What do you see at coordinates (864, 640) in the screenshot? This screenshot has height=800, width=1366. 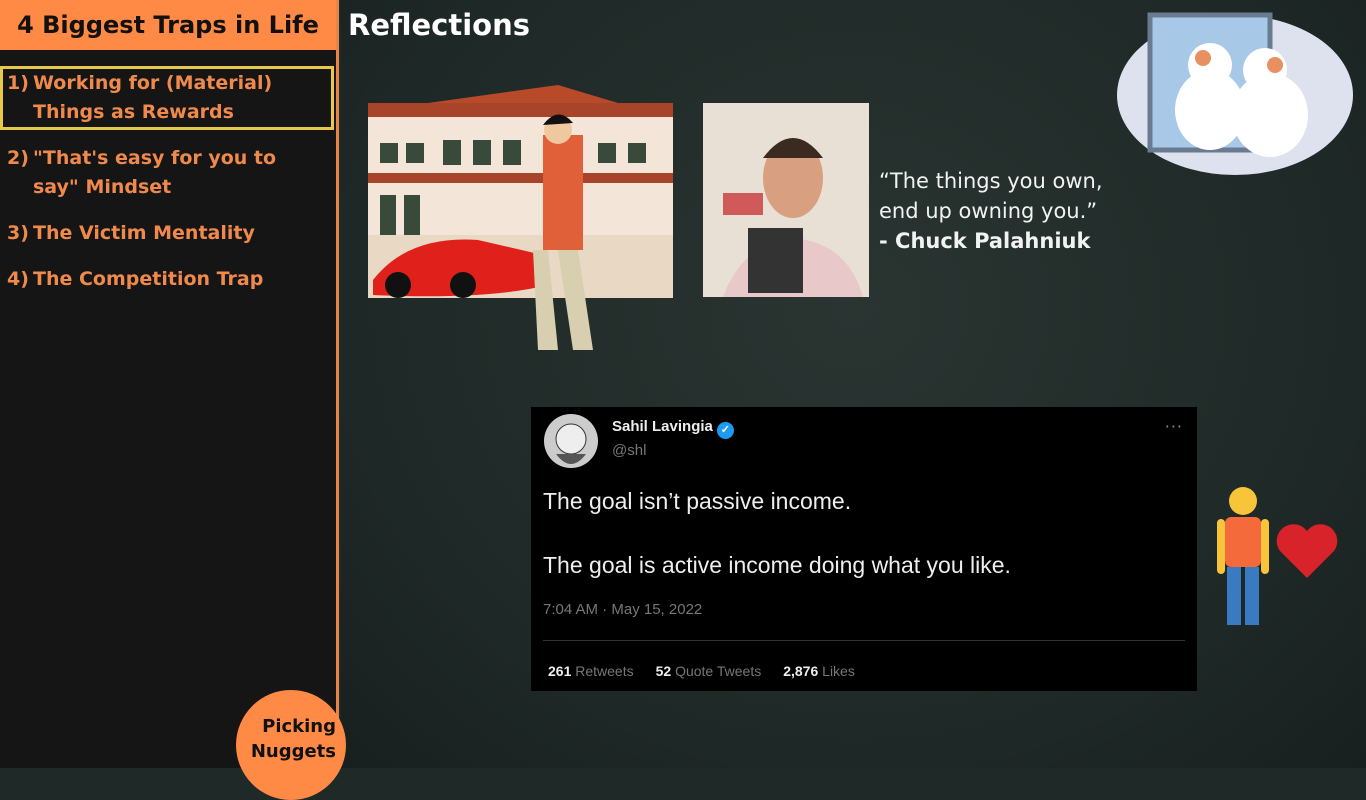 I see `divider` at bounding box center [864, 640].